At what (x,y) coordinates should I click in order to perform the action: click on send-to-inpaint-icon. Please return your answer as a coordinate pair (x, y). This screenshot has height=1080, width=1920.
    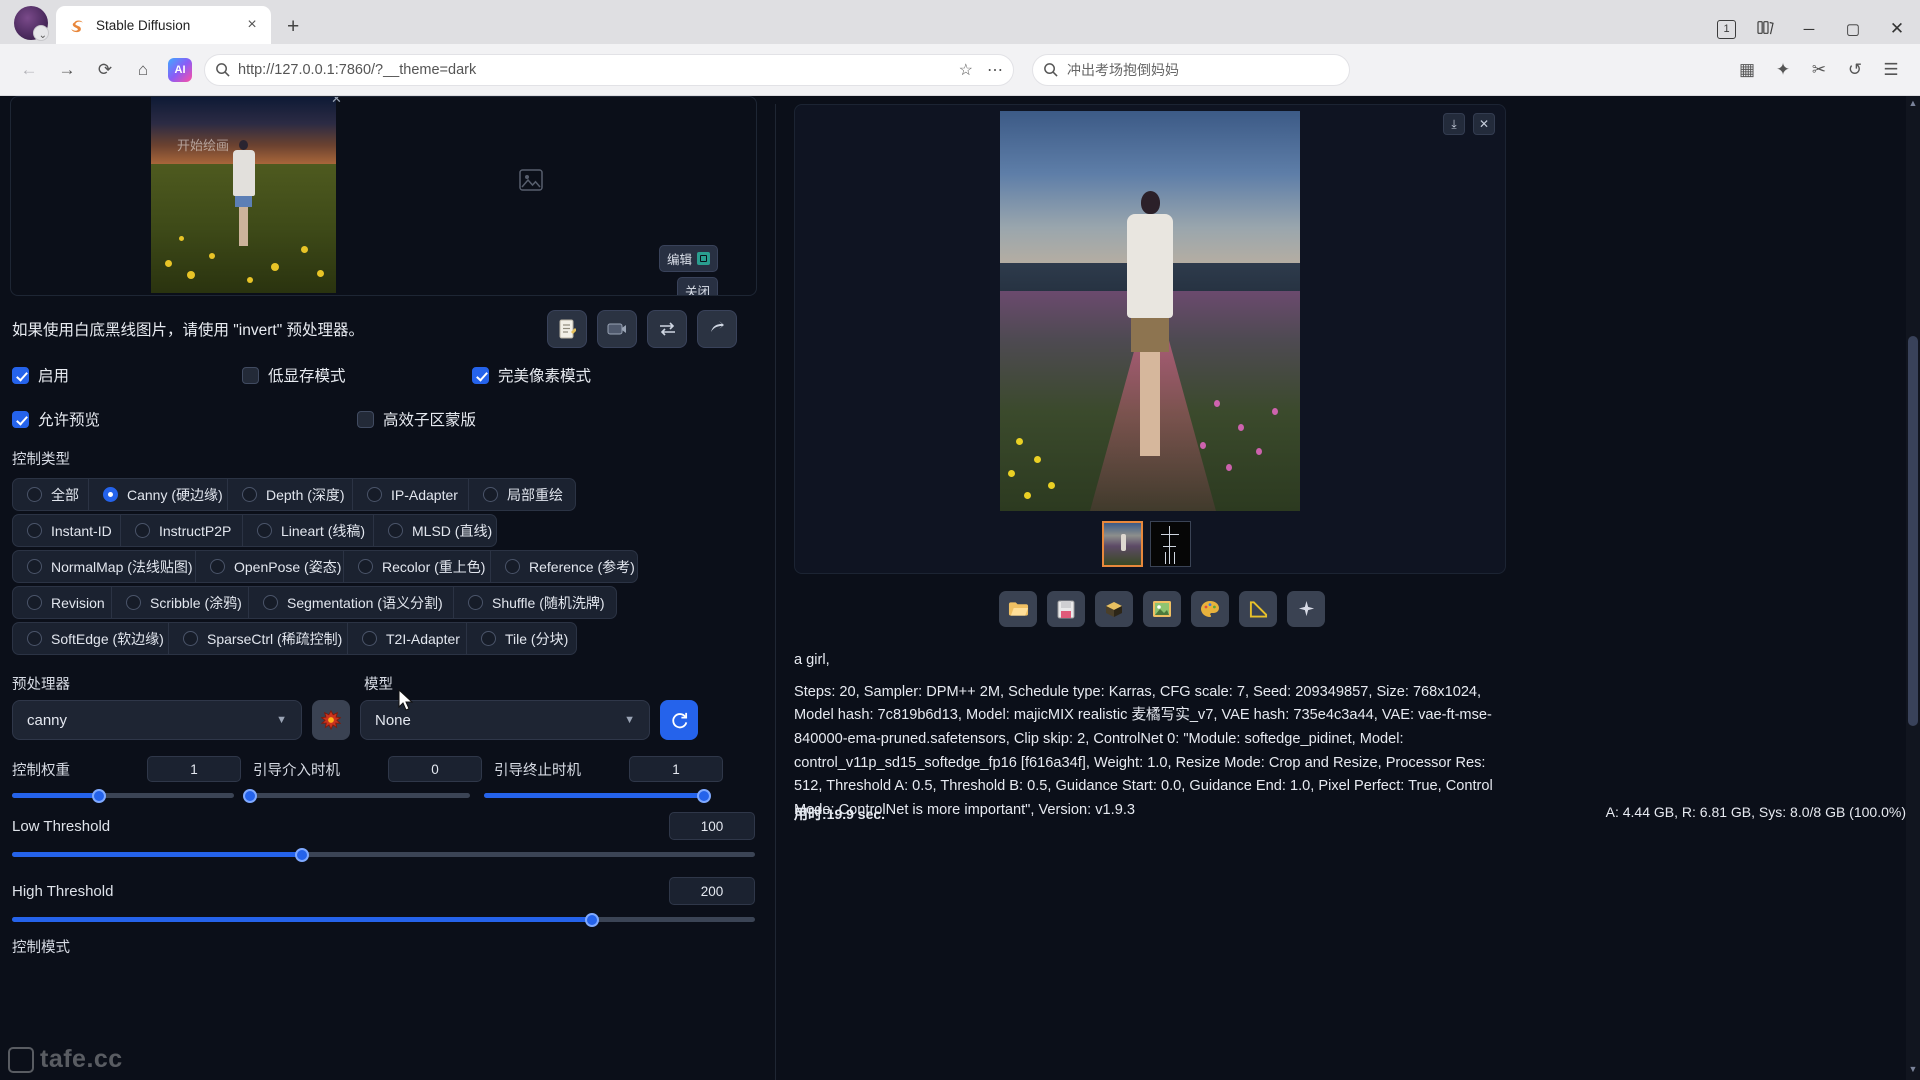
    Looking at the image, I should click on (1210, 609).